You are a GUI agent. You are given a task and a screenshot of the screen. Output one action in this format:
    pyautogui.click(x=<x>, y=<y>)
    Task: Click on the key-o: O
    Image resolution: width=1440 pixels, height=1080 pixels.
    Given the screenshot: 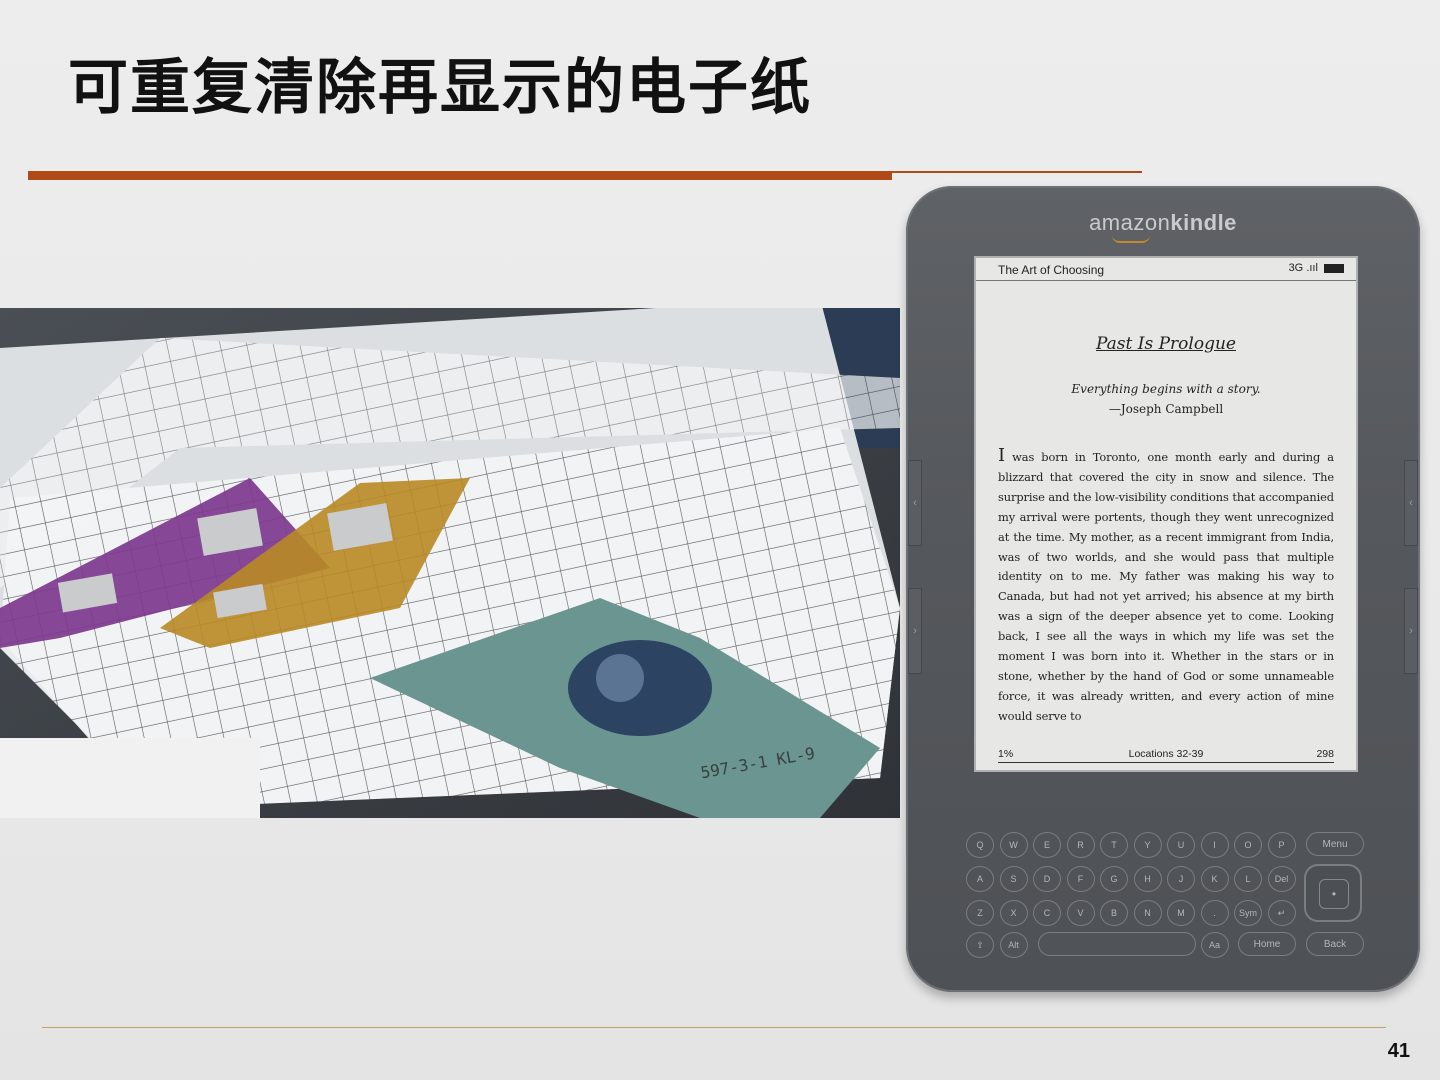 What is the action you would take?
    pyautogui.click(x=1248, y=845)
    